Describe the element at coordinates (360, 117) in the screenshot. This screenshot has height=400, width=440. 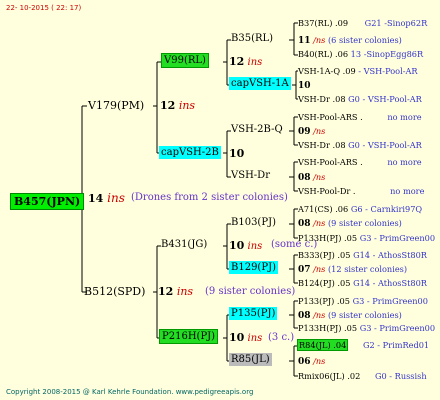
I see `gen4-row-vshpoolars-1: VSH-Pool-ARS . no more` at that location.